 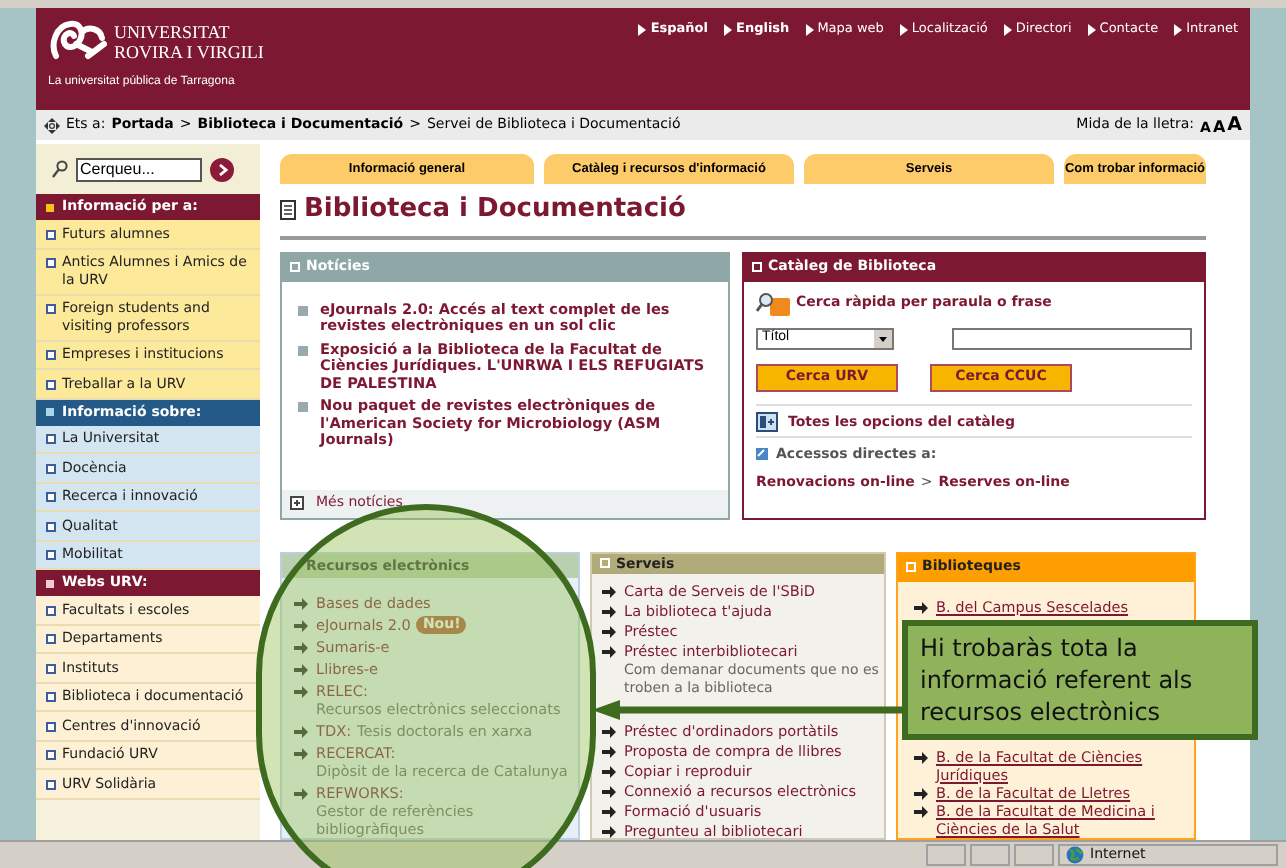 What do you see at coordinates (173, 32) in the screenshot?
I see `university-name: UNIVERSITAT` at bounding box center [173, 32].